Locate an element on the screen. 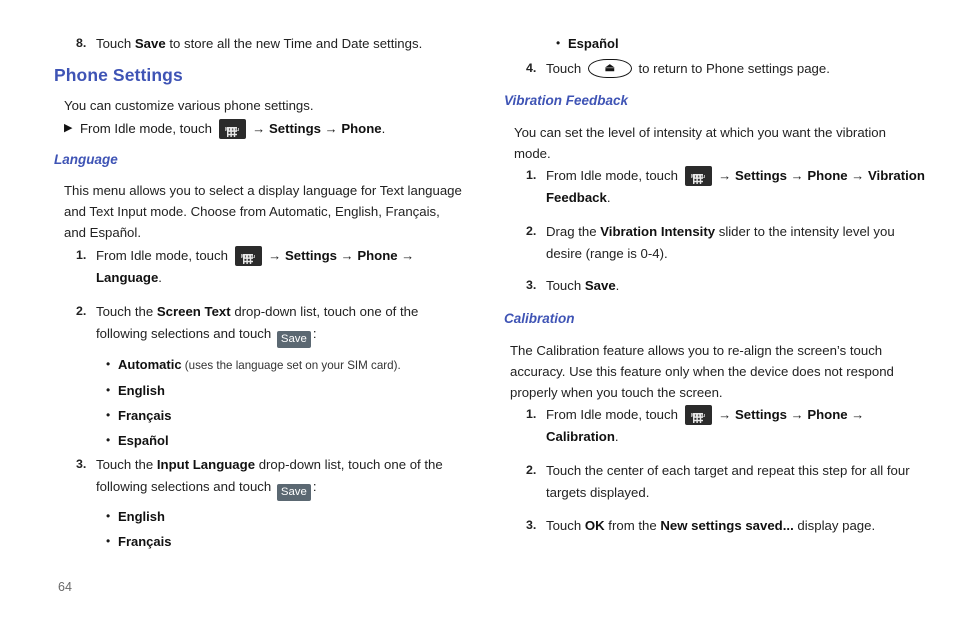 The image size is (954, 636). step-text-end: to return to Phone settings page. is located at coordinates (732, 68).